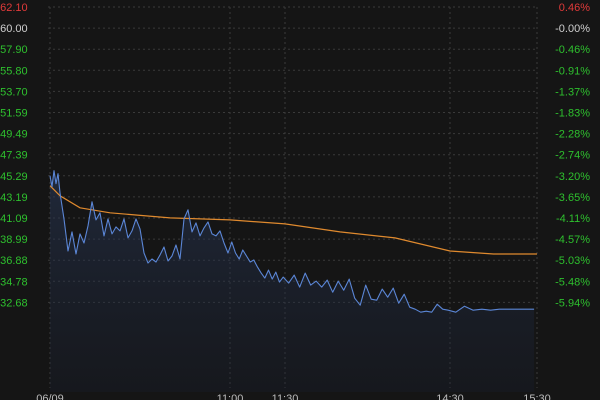  Describe the element at coordinates (14, 219) in the screenshot. I see `y-left-tick-label: 141.09` at that location.